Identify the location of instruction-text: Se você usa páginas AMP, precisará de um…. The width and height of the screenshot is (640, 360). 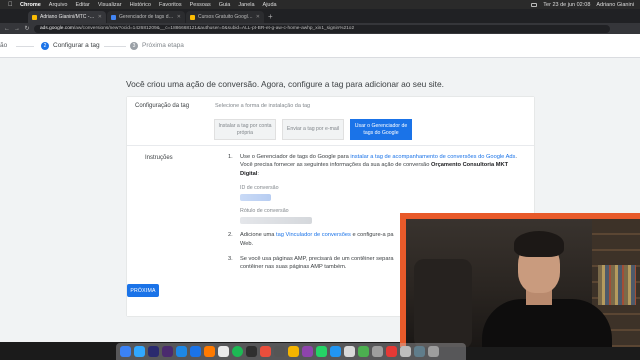
(317, 259).